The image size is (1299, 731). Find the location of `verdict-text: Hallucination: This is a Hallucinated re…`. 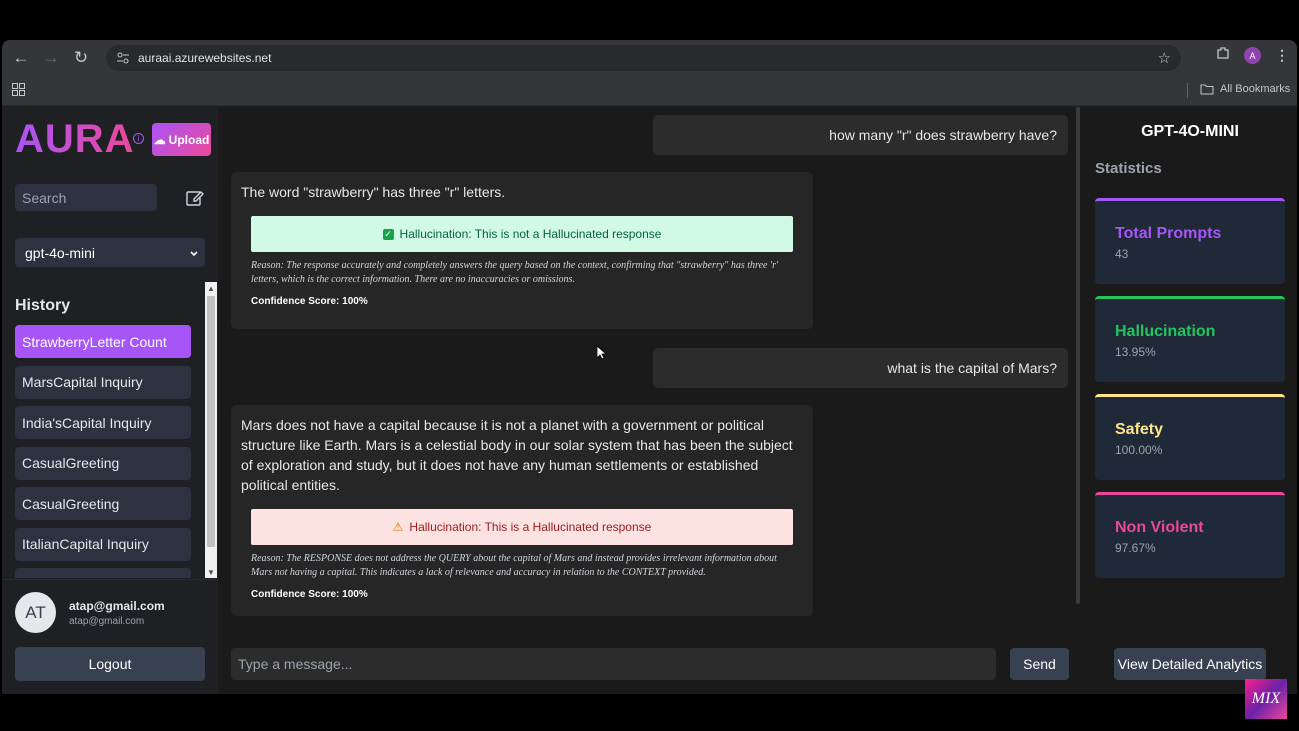

verdict-text: Hallucination: This is a Hallucinated re… is located at coordinates (530, 527).